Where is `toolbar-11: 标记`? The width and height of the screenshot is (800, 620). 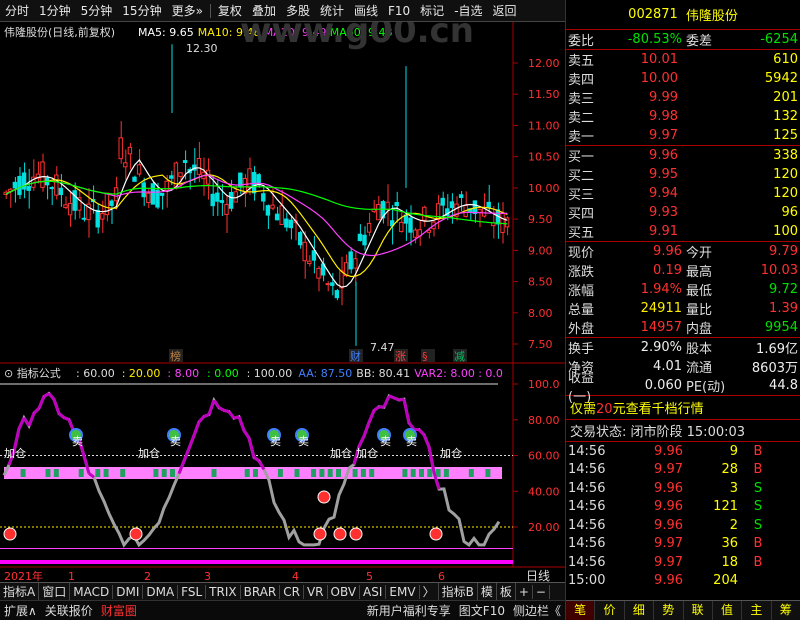
toolbar-11: 标记 is located at coordinates (432, 10).